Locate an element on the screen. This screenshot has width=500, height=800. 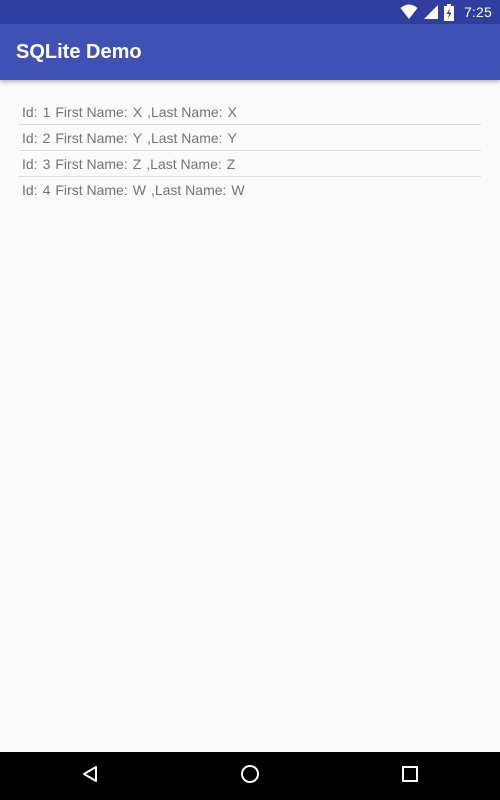
recents-icon is located at coordinates (410, 776).